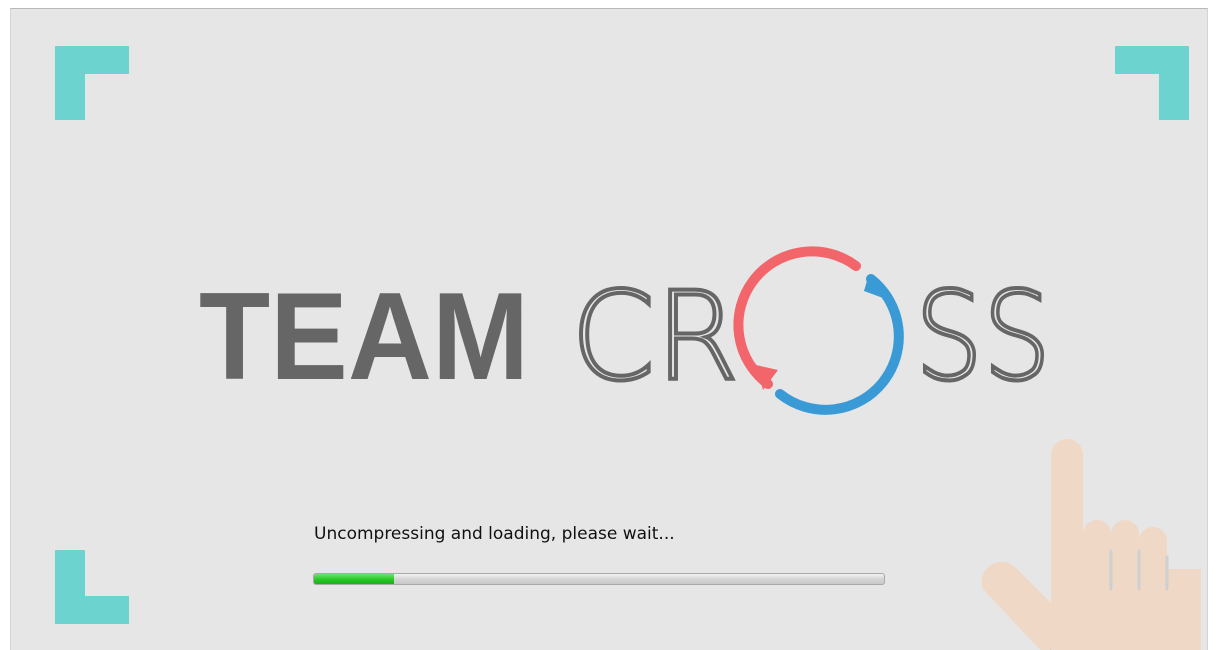 Image resolution: width=1216 pixels, height=650 pixels. What do you see at coordinates (983, 337) in the screenshot?
I see `logo-word-ss: SS` at bounding box center [983, 337].